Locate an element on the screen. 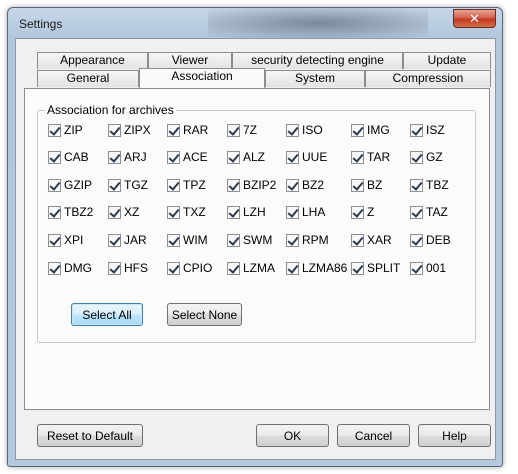 Image resolution: width=518 pixels, height=474 pixels. checkbox-cpio: CPIO is located at coordinates (189, 268).